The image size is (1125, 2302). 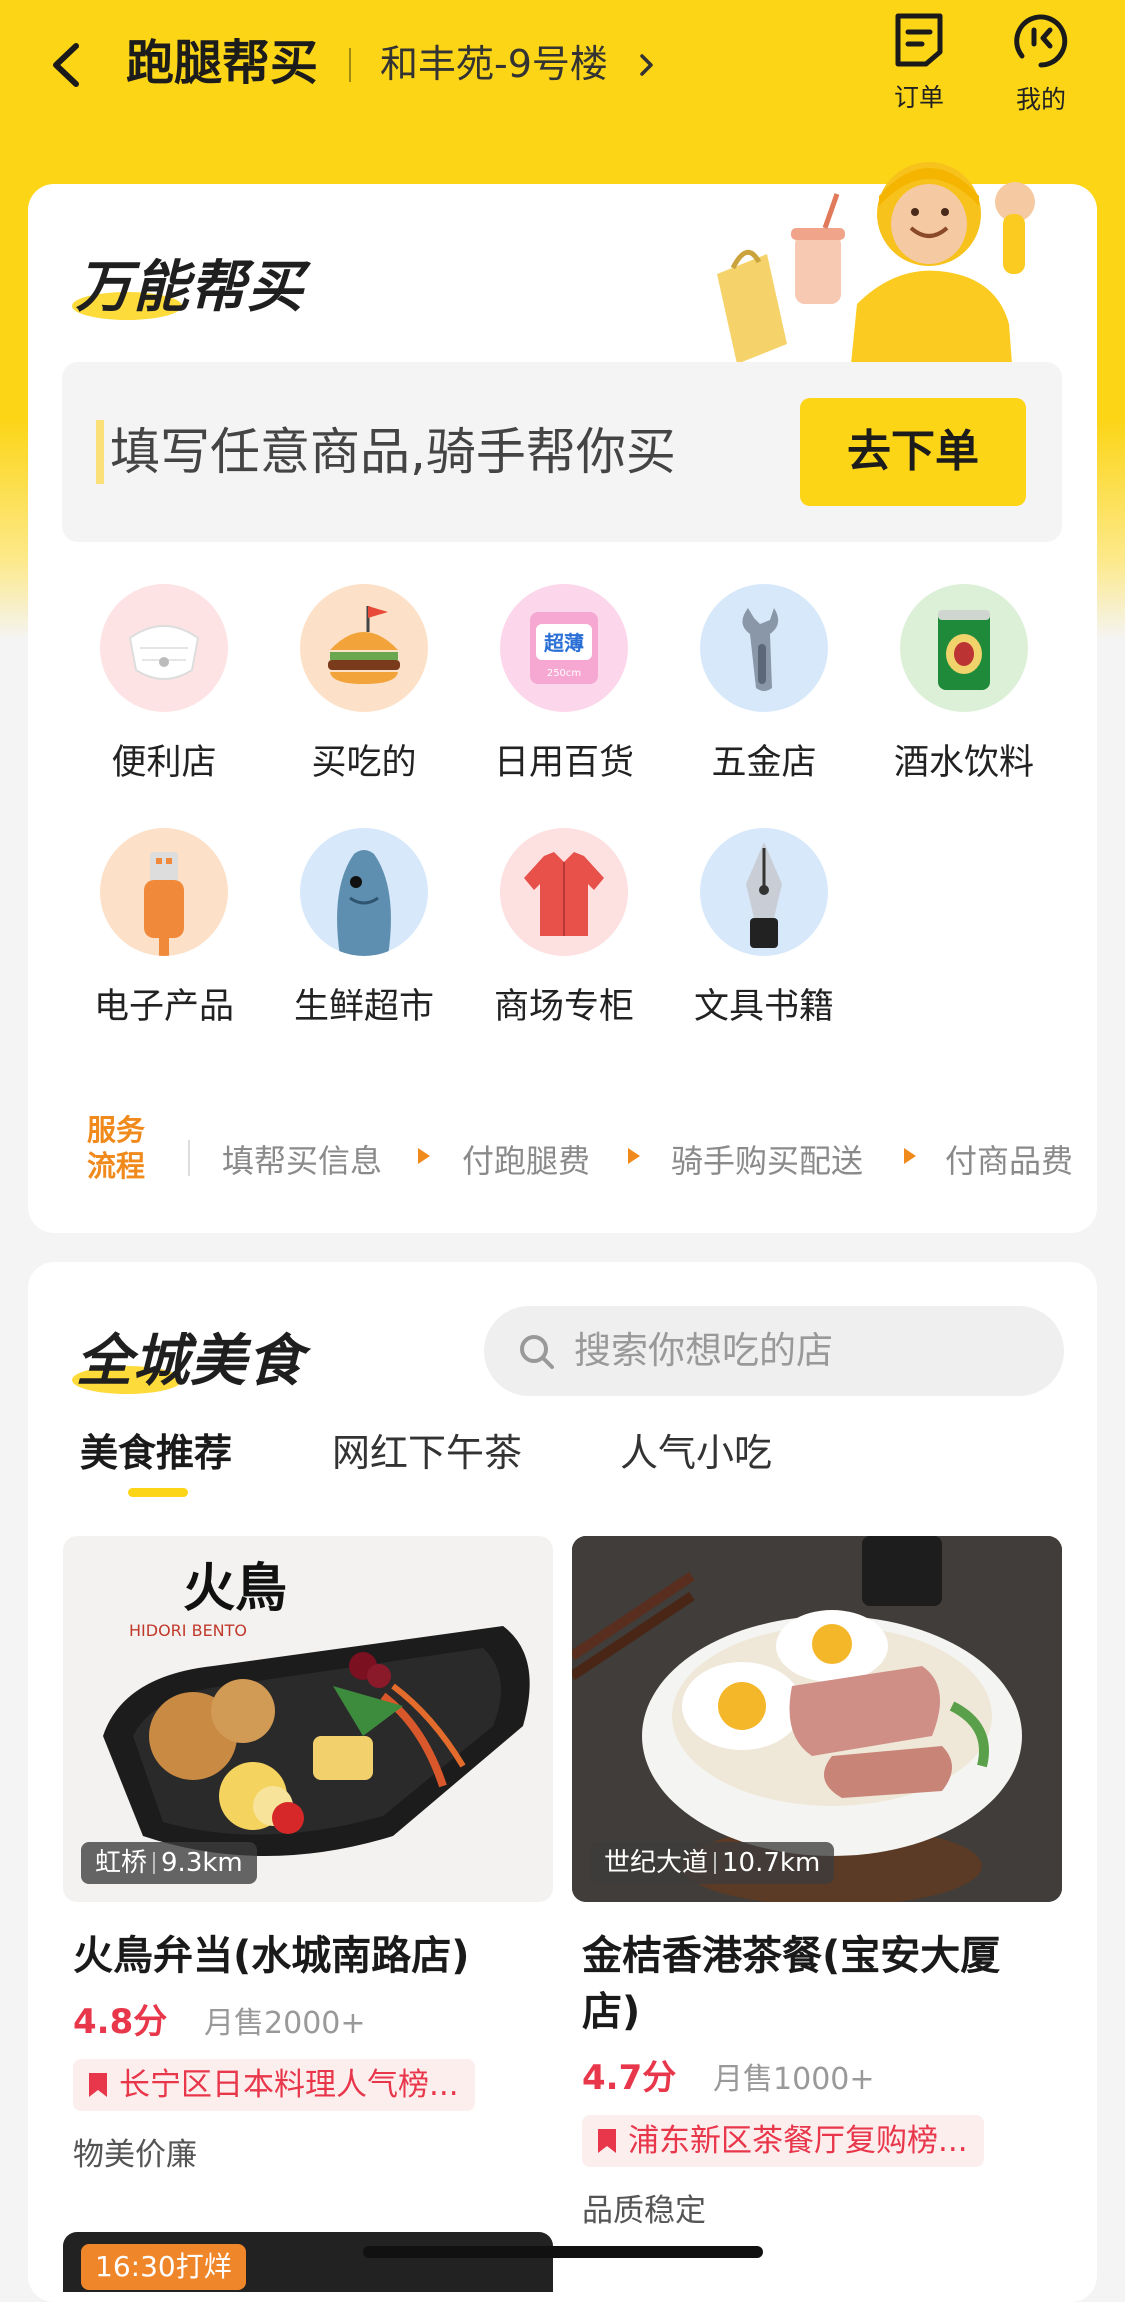 I want to click on shop-card: 火鳥 HIDORI BENTO 虹桥 9.3km 火鳥弁当(水城南路店) 4.8分, so click(x=308, y=1855).